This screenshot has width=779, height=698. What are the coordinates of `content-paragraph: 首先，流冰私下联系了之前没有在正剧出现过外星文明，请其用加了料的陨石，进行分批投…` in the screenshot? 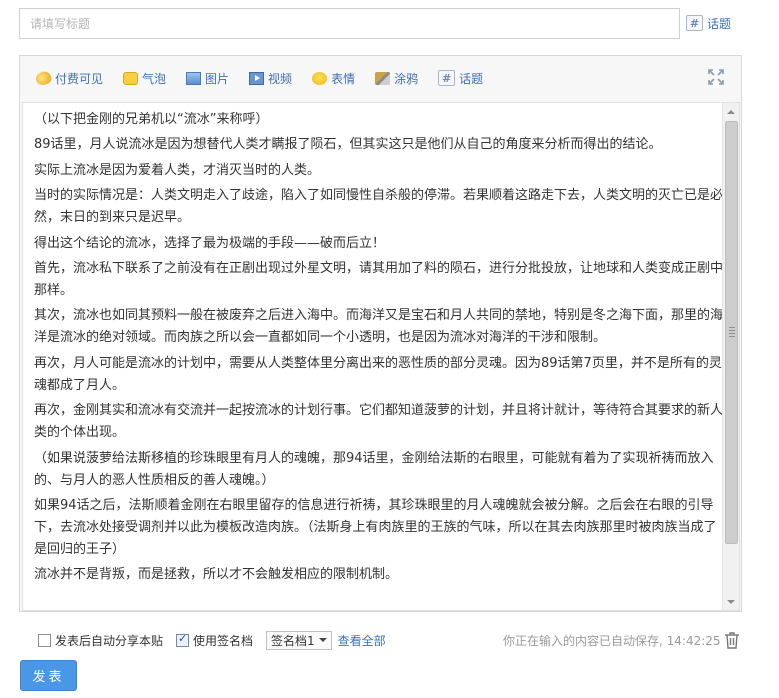 It's located at (378, 279).